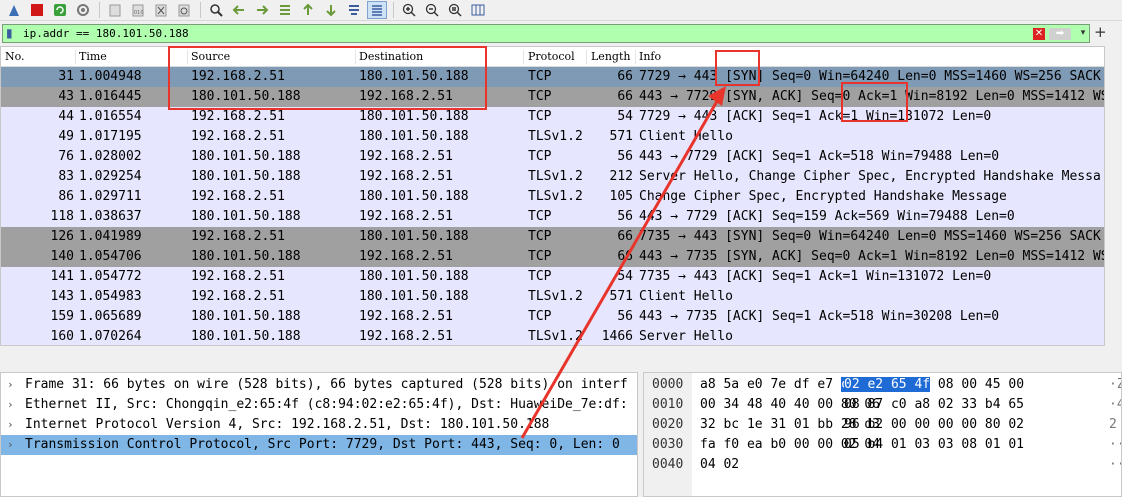  I want to click on annotation-arrow, so click(623, 262).